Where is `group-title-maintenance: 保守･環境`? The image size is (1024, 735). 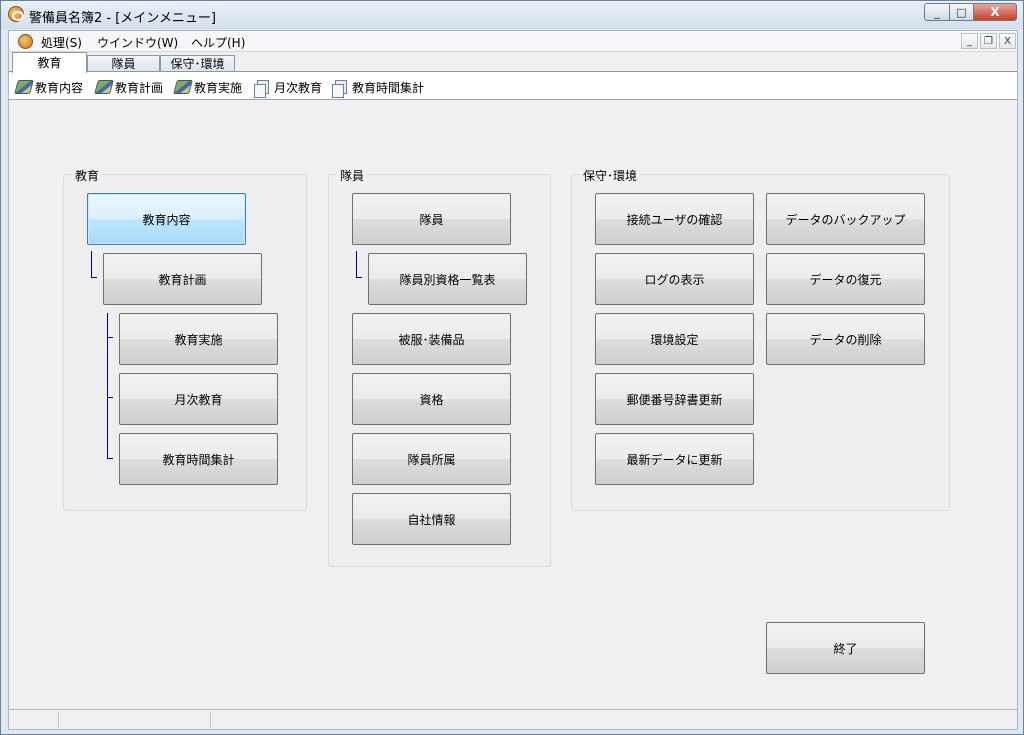 group-title-maintenance: 保守･環境 is located at coordinates (610, 175).